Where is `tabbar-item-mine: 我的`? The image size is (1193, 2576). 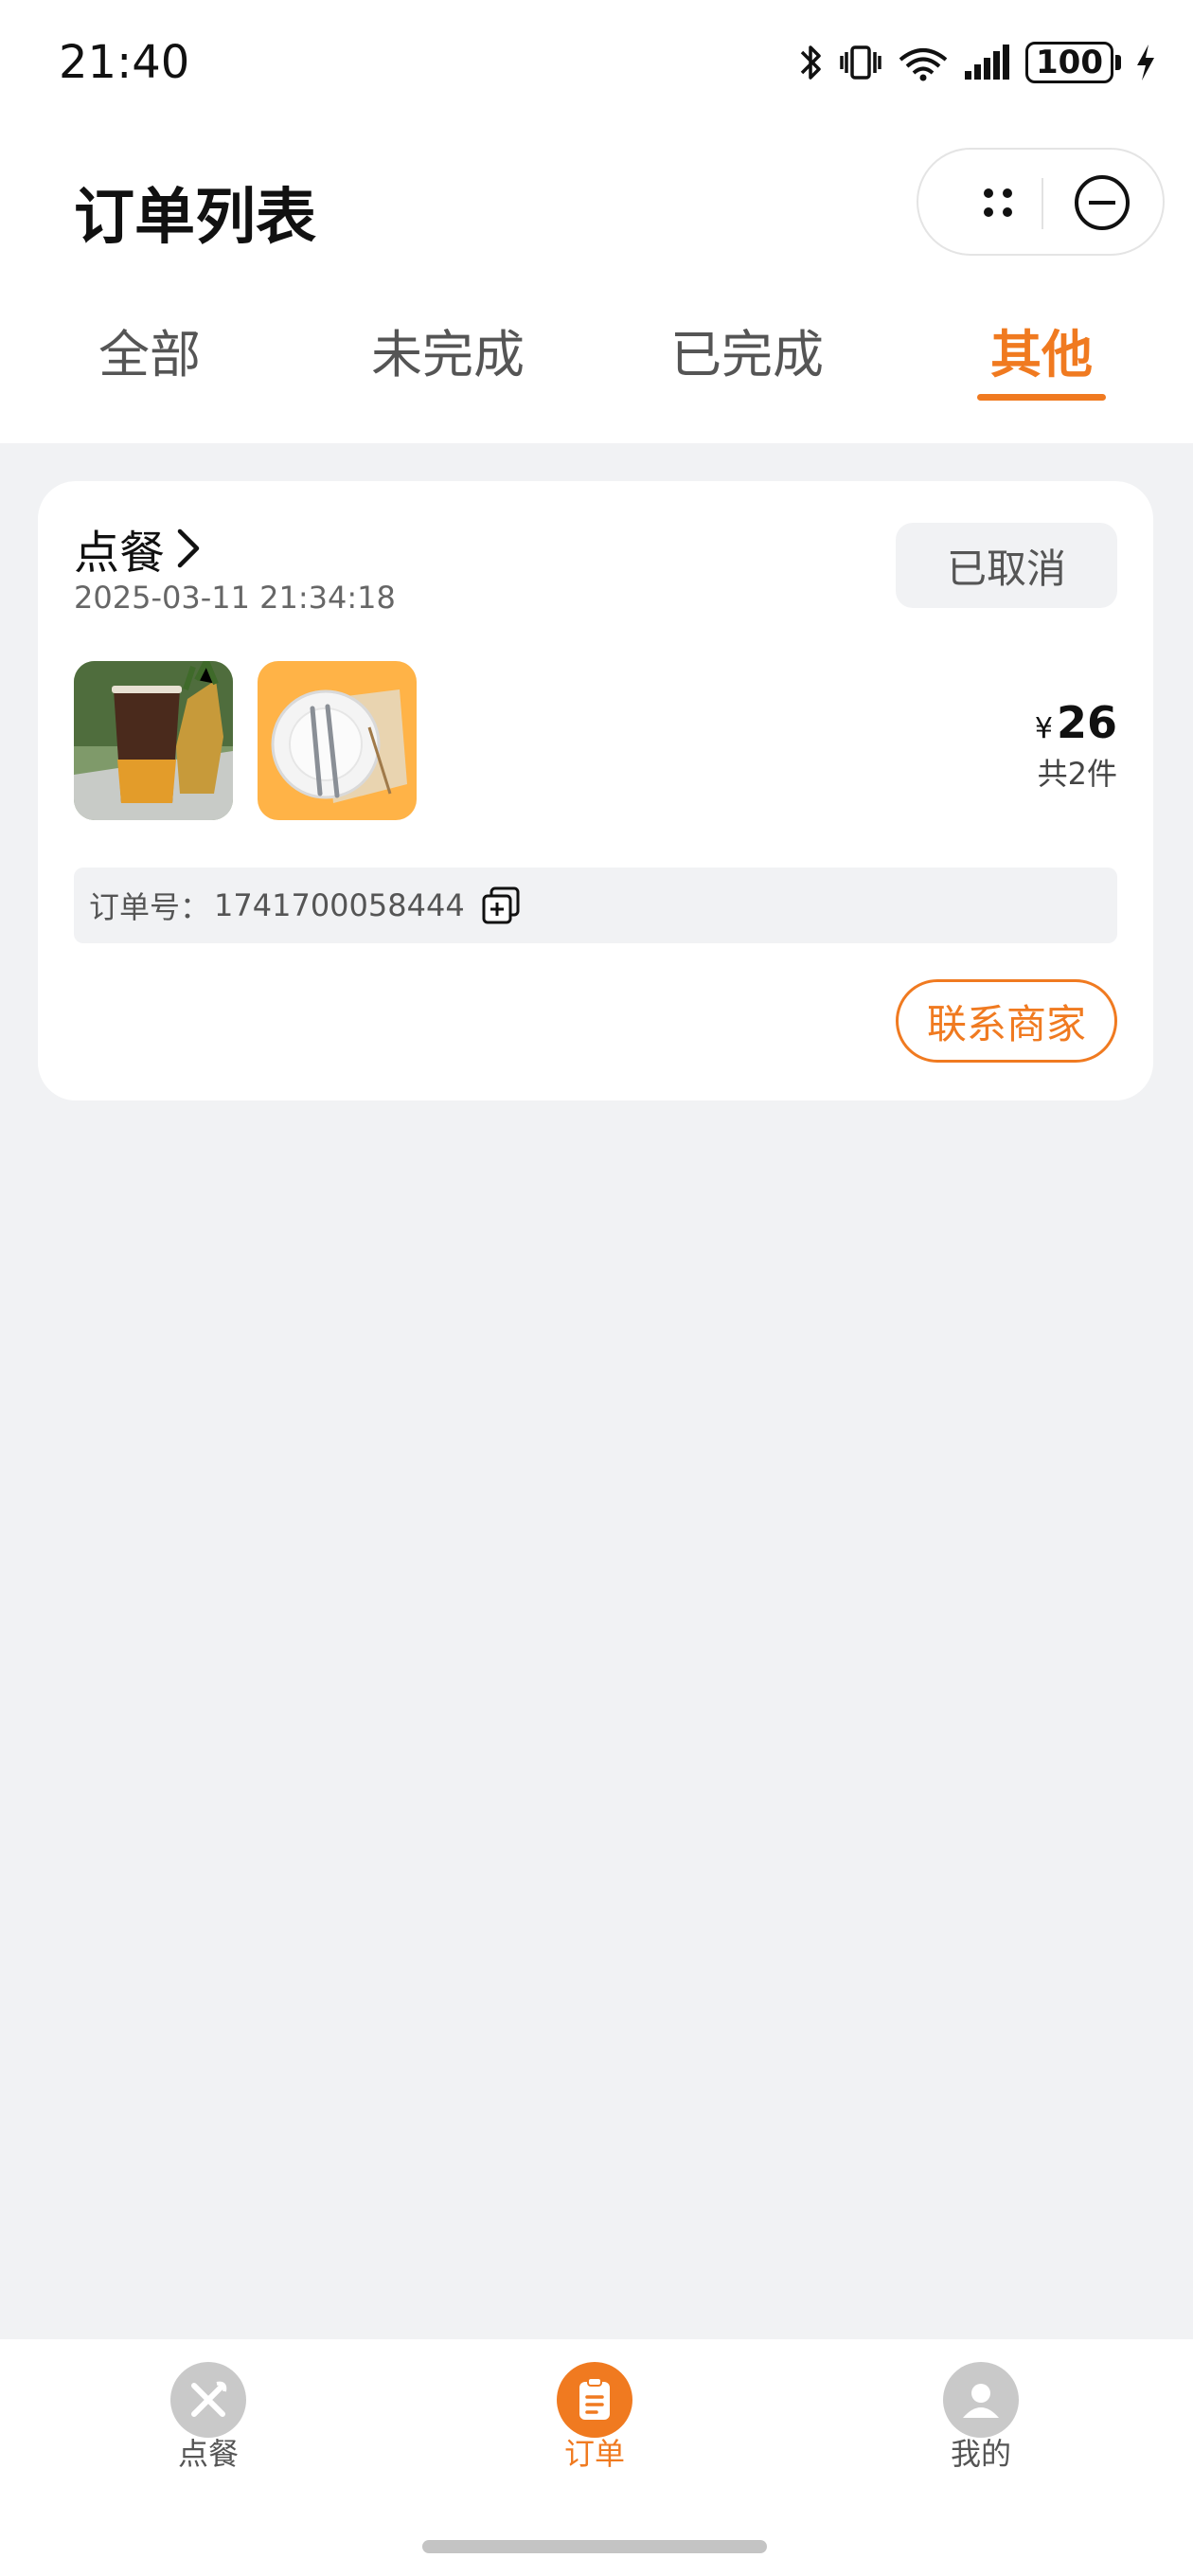 tabbar-item-mine: 我的 is located at coordinates (981, 2418).